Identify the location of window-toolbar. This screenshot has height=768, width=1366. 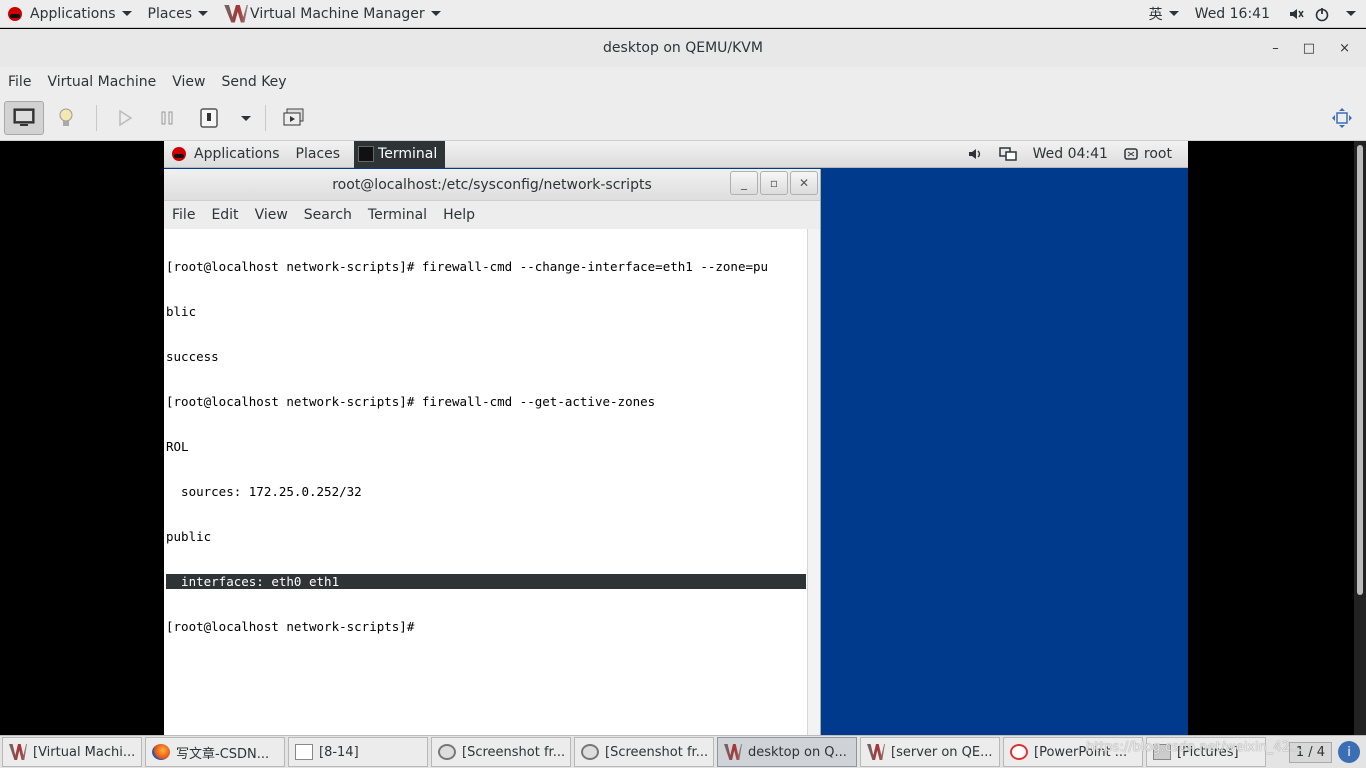
(683, 118).